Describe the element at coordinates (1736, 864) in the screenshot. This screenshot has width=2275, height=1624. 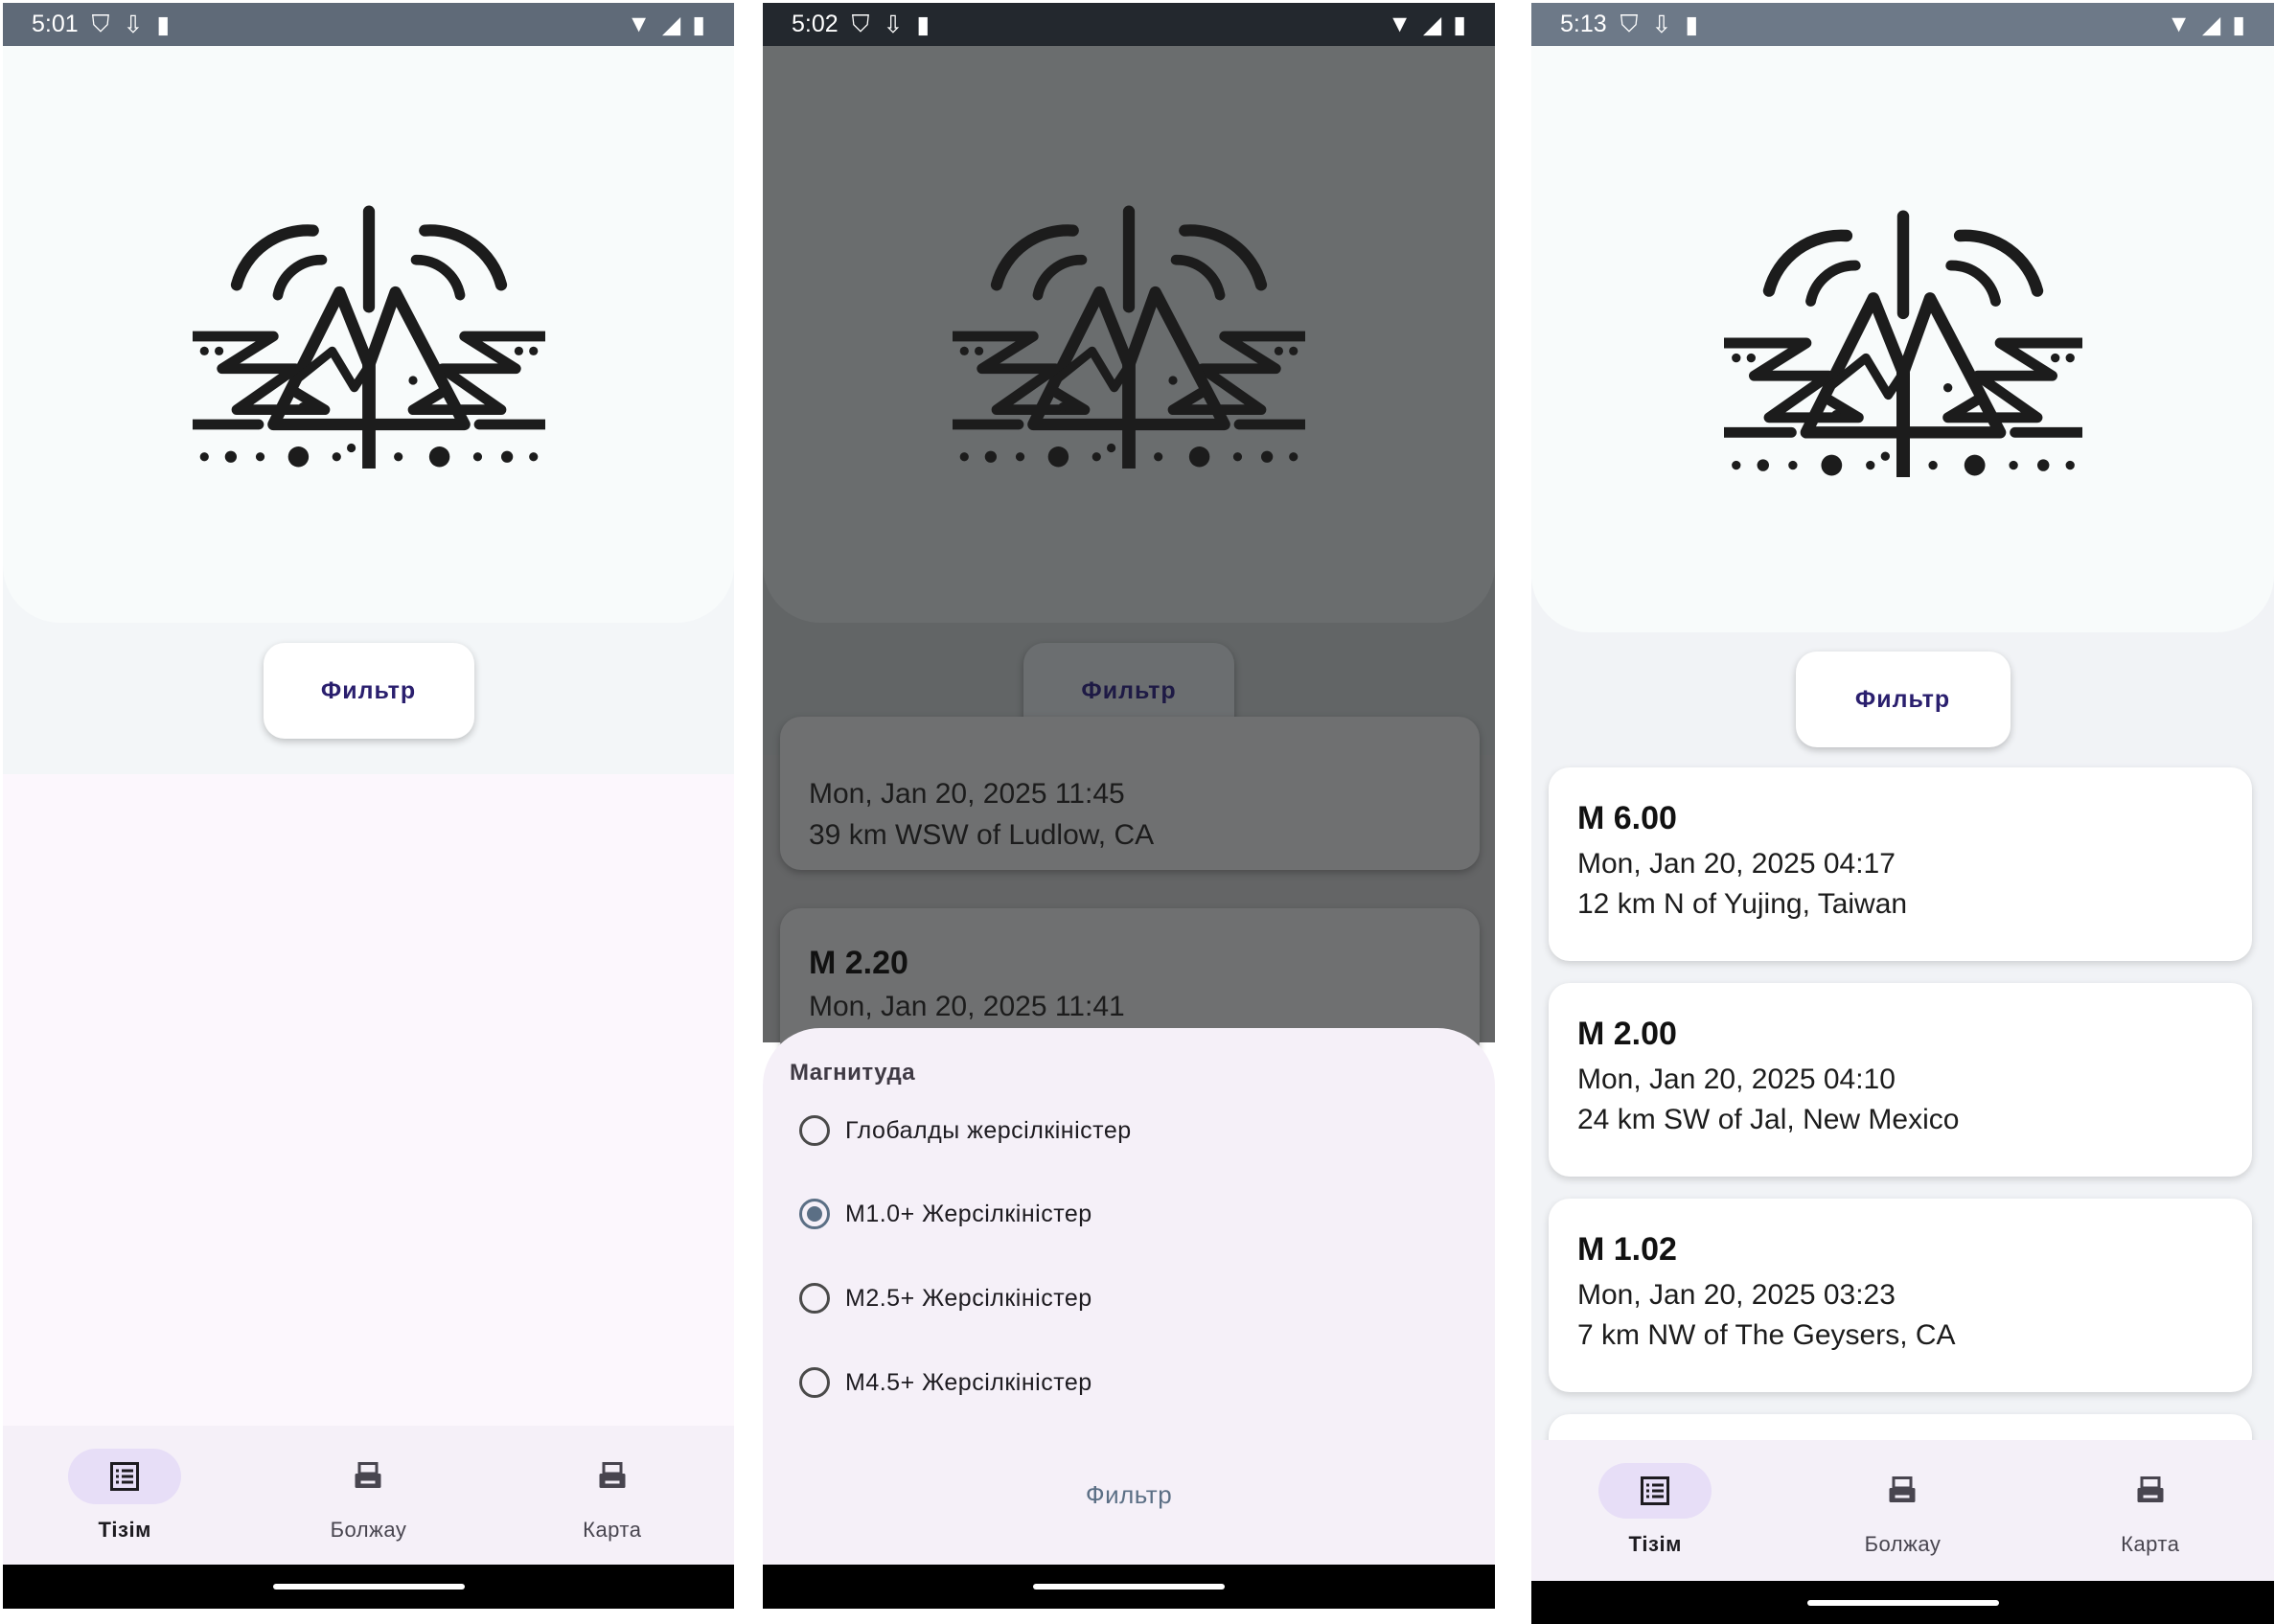
I see `earthquake-date: Mon, Jan 20, 2025 04:17` at that location.